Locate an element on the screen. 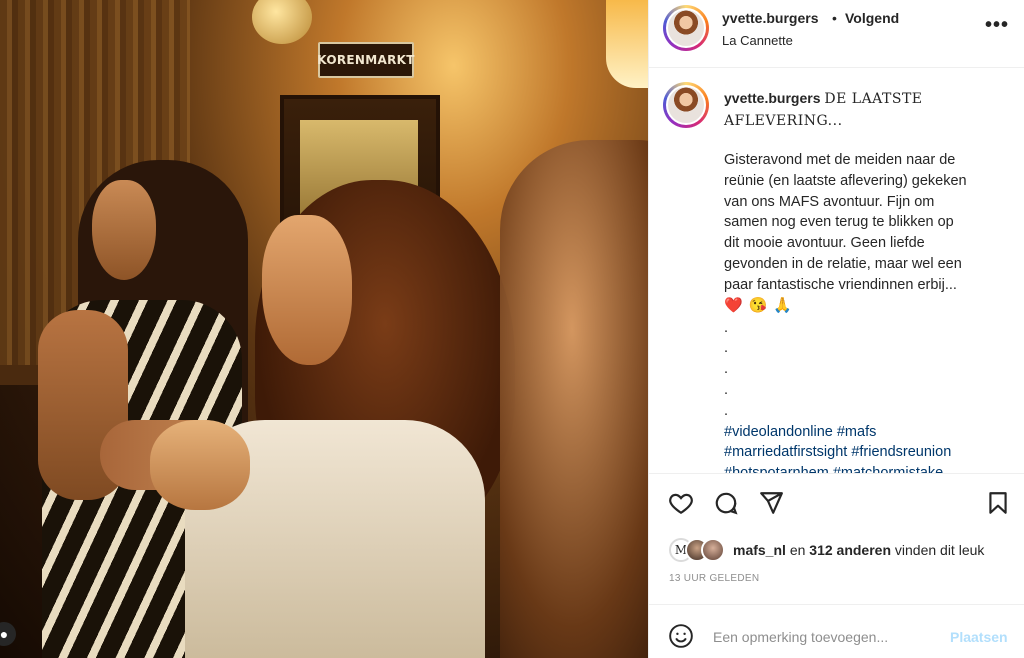  follow-status-button: Volgend is located at coordinates (872, 18).